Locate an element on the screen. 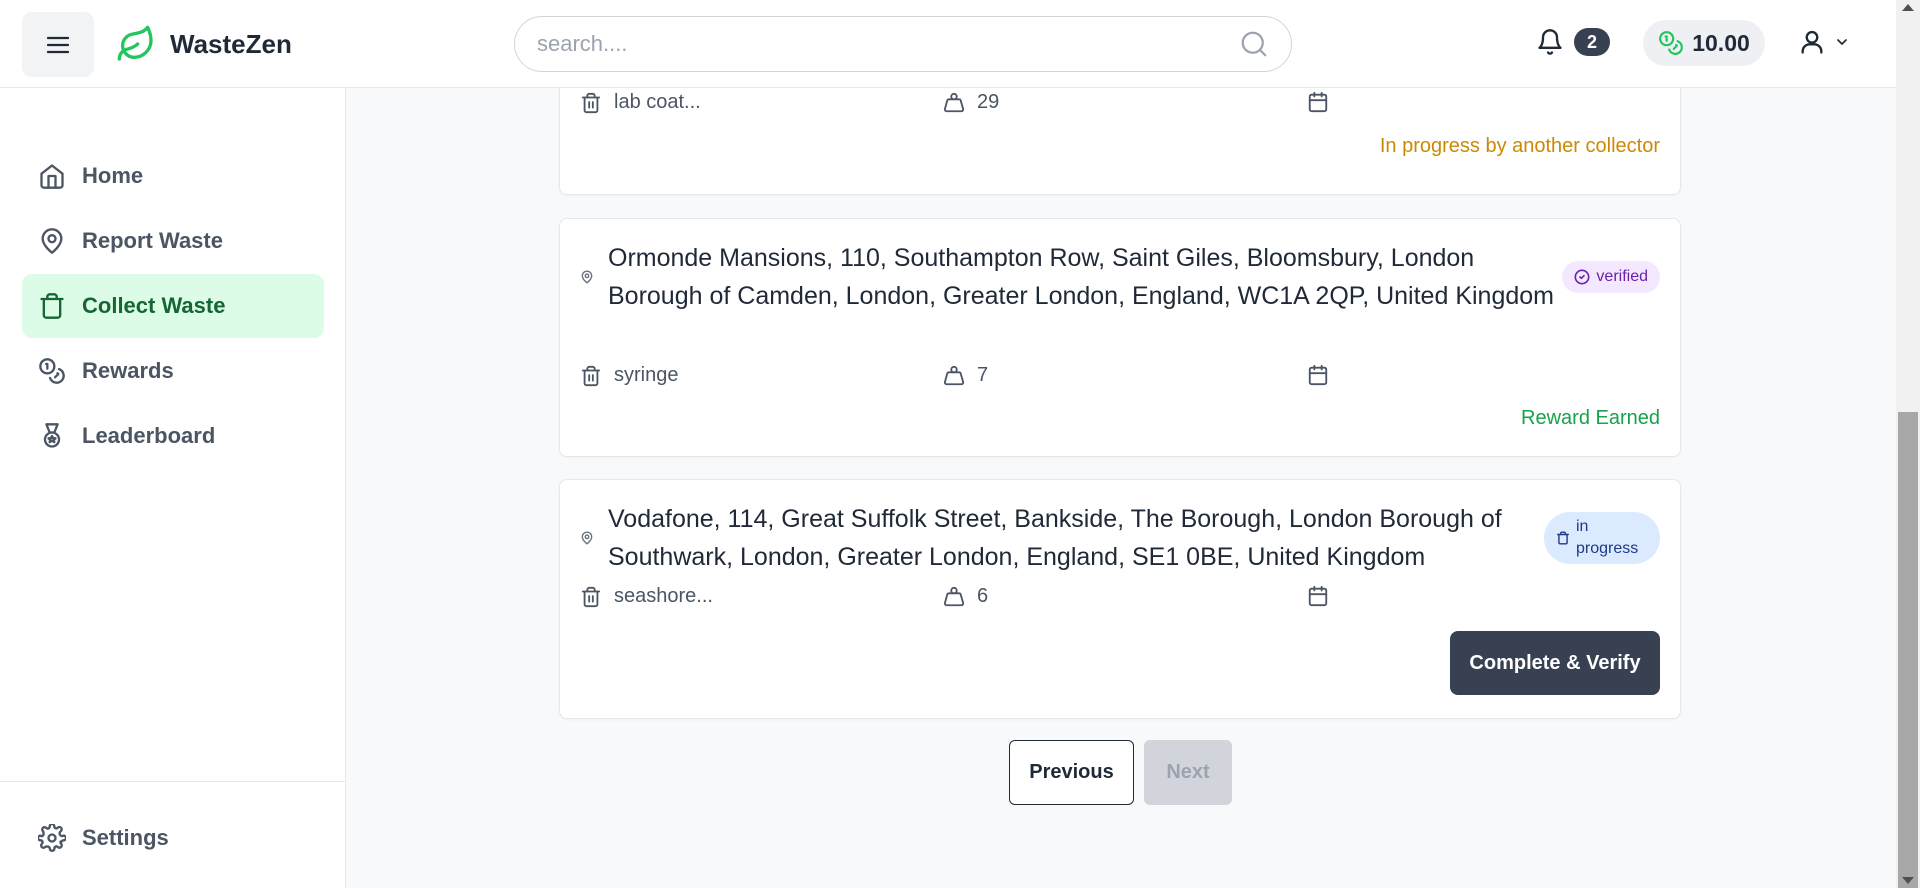 Image resolution: width=1920 pixels, height=888 pixels. check-circle-icon is located at coordinates (1582, 277).